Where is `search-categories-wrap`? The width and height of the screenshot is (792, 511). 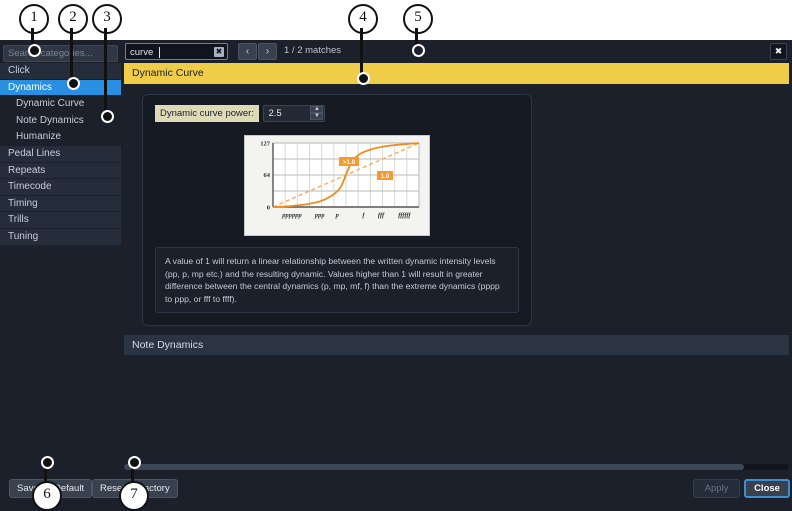
search-categories-wrap is located at coordinates (60, 52).